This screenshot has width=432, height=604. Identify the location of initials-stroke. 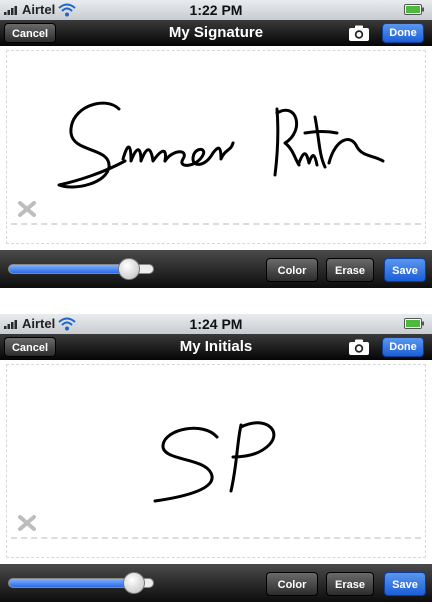
(214, 462).